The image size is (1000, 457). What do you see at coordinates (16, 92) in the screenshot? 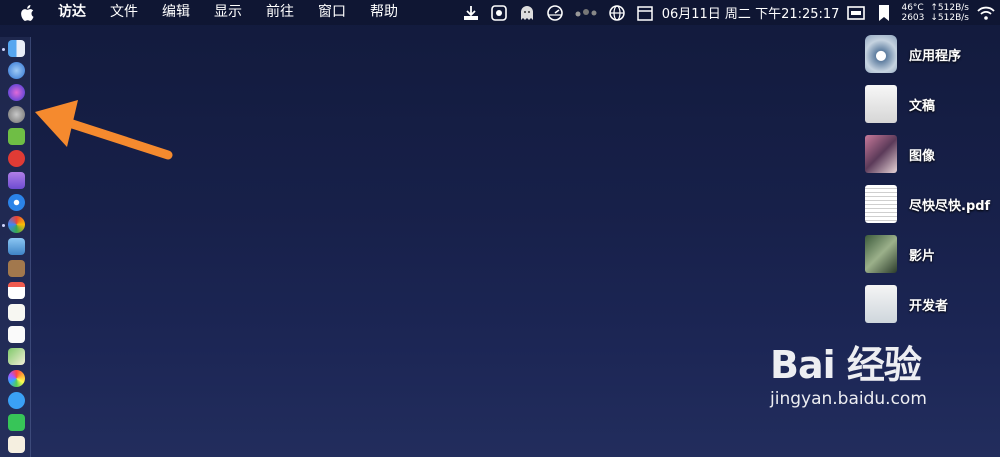
I see `siri-icon` at bounding box center [16, 92].